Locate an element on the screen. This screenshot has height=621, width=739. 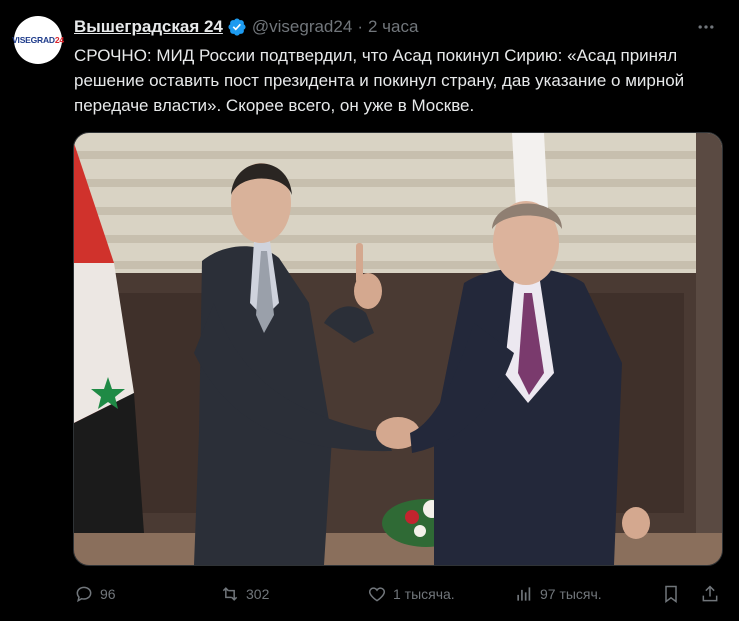
repost-button: 302 is located at coordinates (244, 594).